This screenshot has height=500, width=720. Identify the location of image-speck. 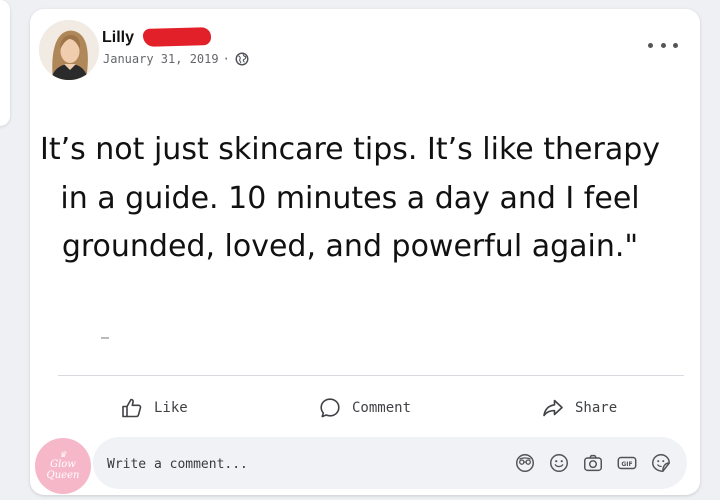
(105, 338).